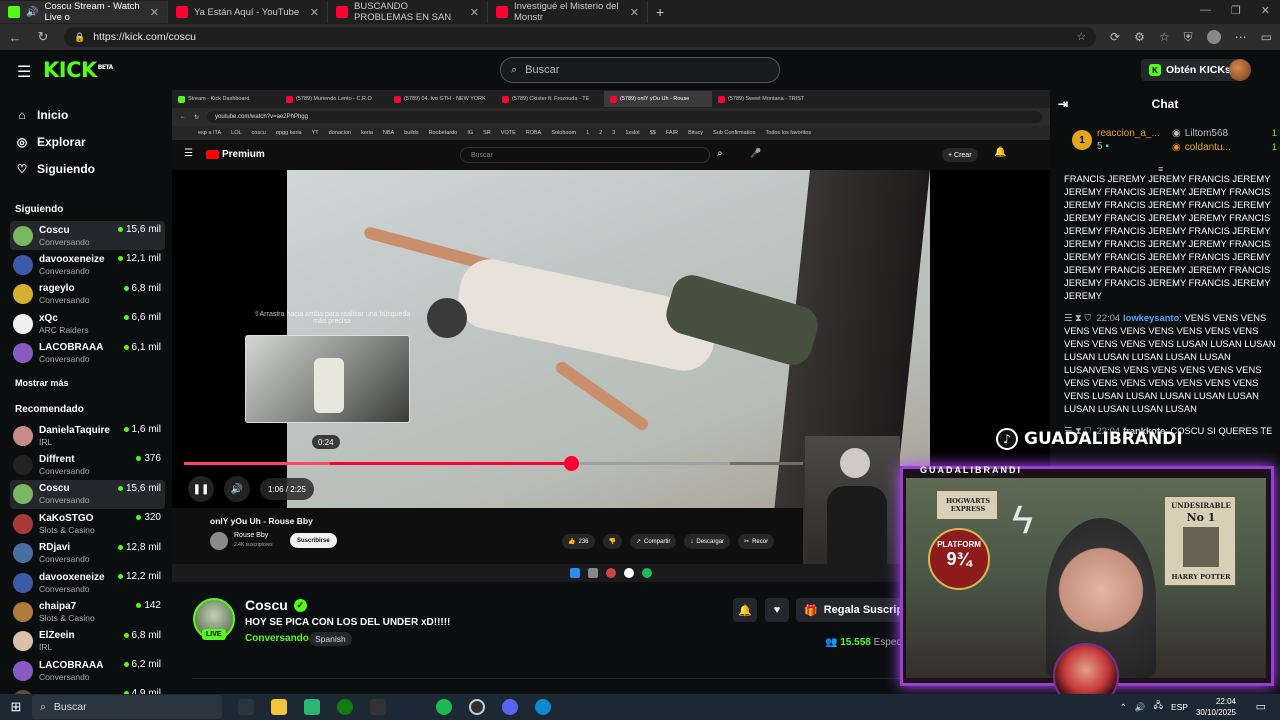 Image resolution: width=1280 pixels, height=720 pixels. I want to click on new-tab-button: +, so click(660, 12).